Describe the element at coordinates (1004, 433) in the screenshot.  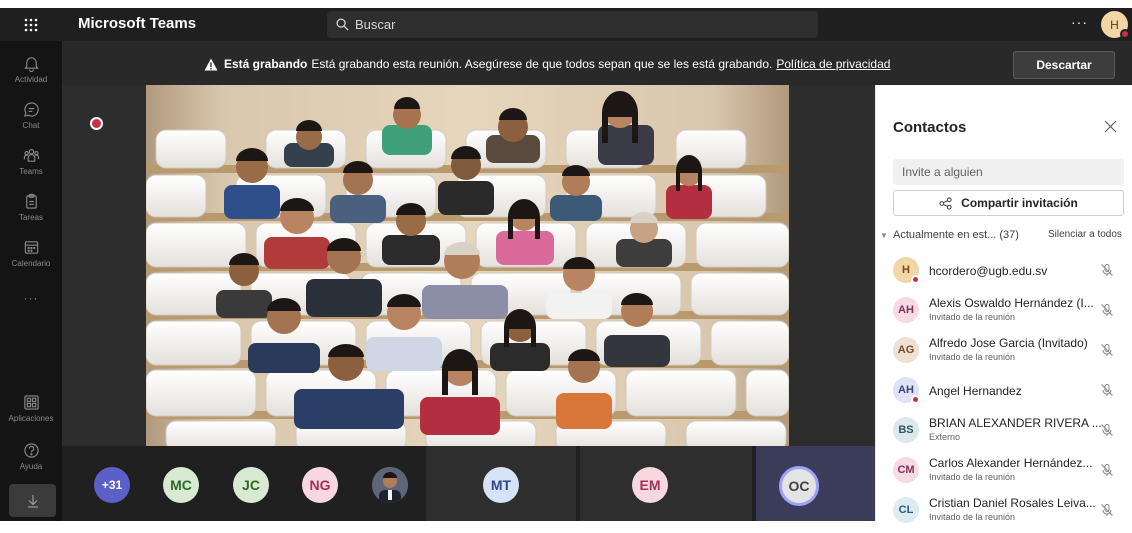
I see `participant-row: BS BRIAN ALEXANDER RIVERA ... Externo` at that location.